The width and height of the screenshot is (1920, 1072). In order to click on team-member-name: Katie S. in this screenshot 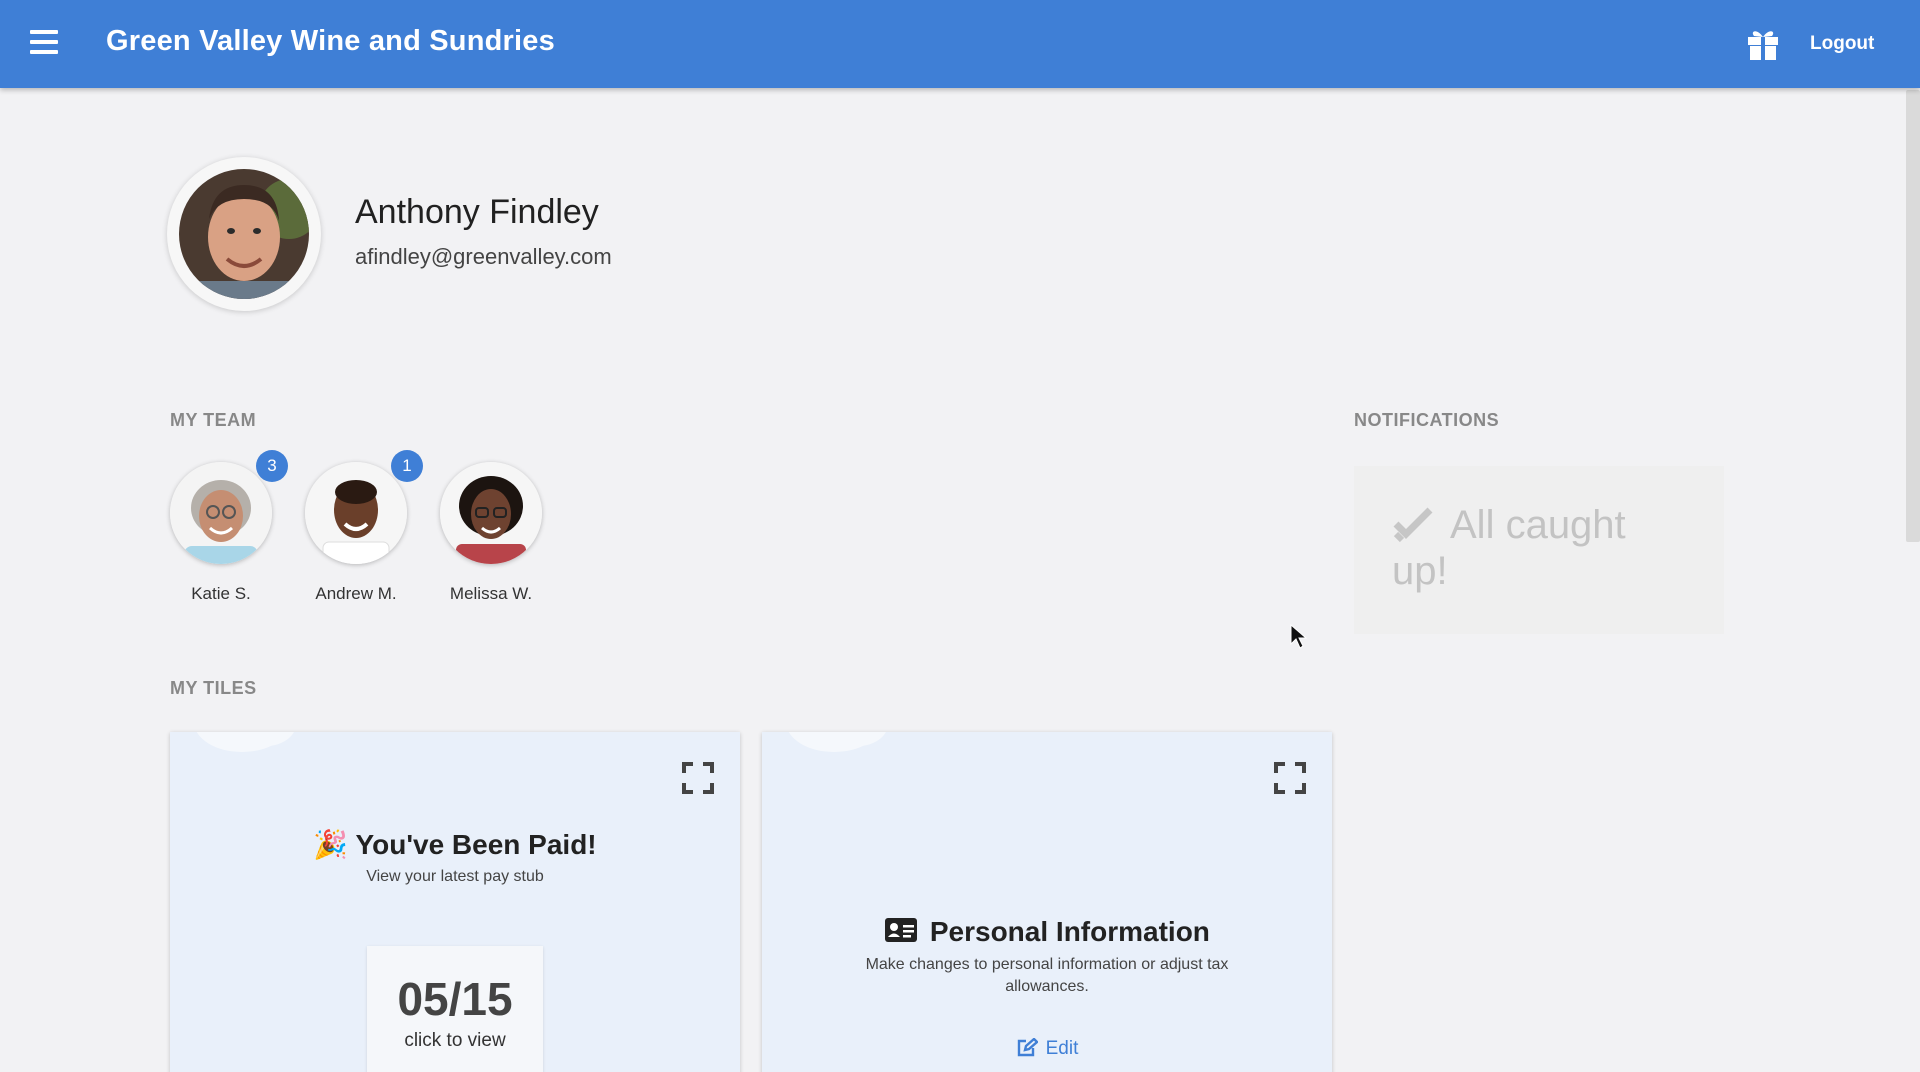, I will do `click(221, 593)`.